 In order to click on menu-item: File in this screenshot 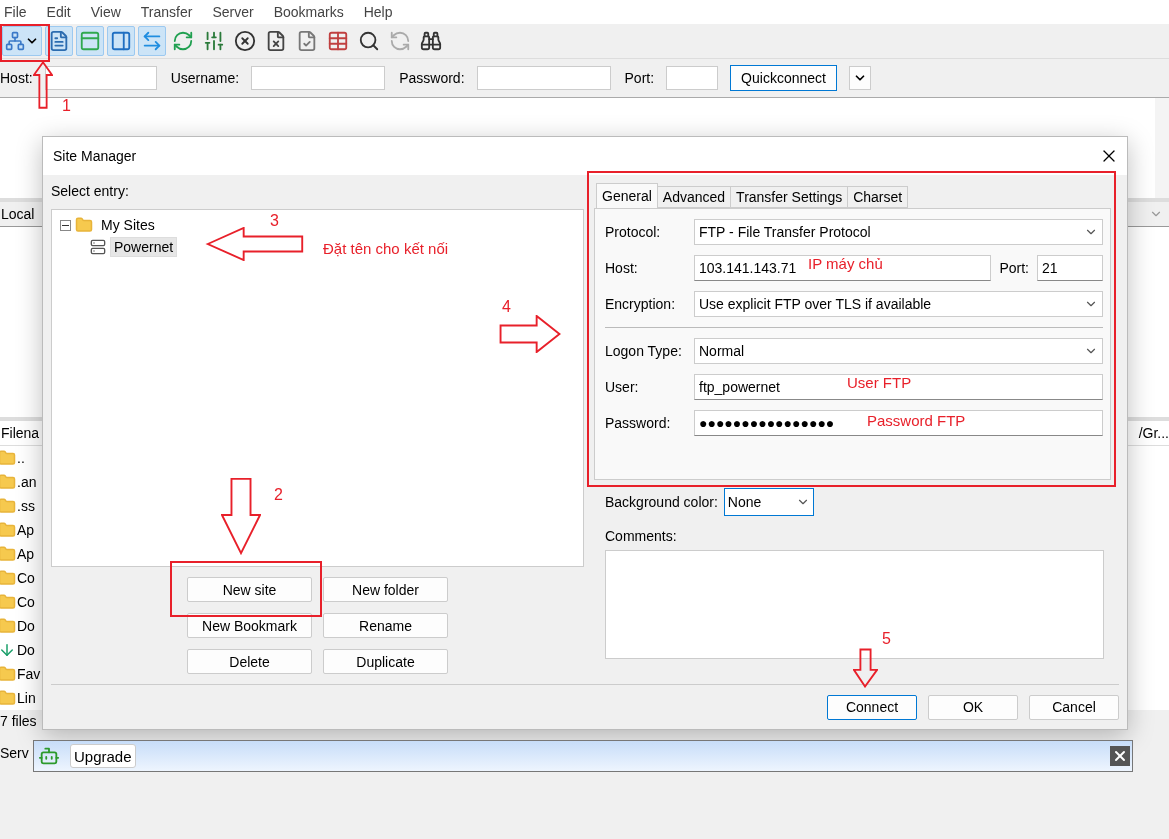, I will do `click(15, 12)`.